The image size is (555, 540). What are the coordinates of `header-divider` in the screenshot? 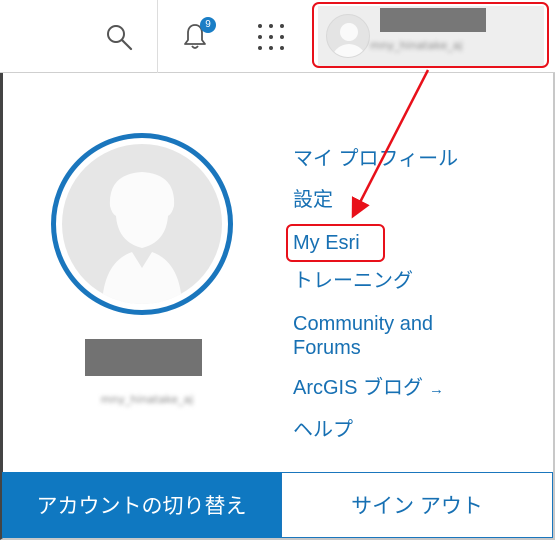 It's located at (157, 36).